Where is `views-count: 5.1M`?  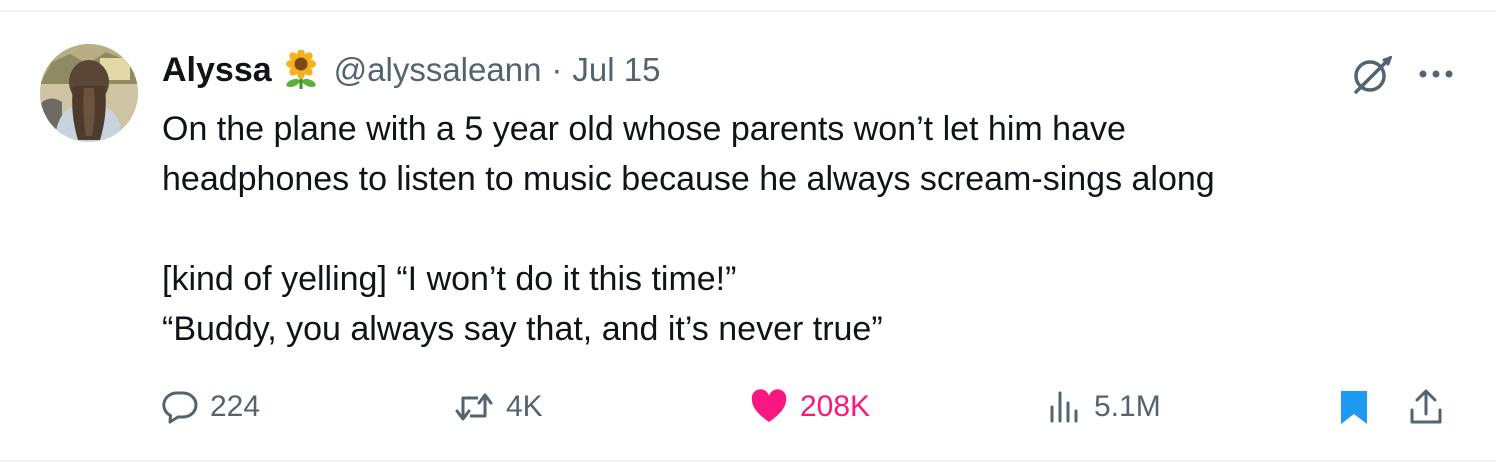 views-count: 5.1M is located at coordinates (1127, 406).